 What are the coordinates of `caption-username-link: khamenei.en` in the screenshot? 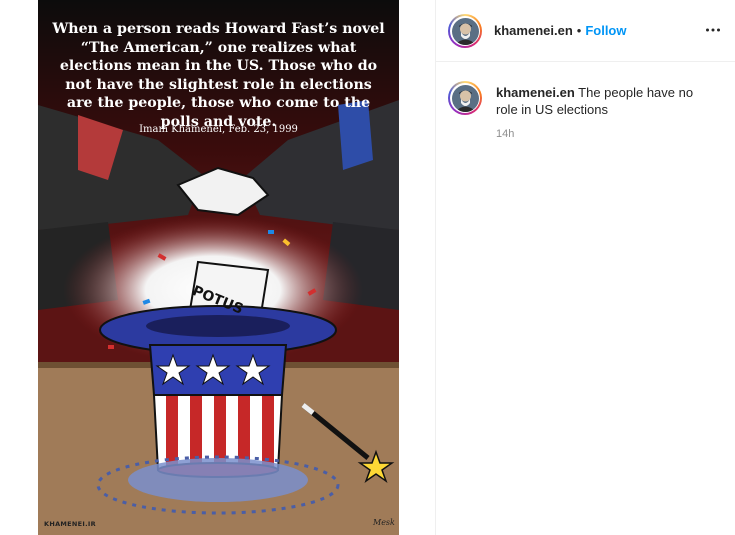 It's located at (535, 92).